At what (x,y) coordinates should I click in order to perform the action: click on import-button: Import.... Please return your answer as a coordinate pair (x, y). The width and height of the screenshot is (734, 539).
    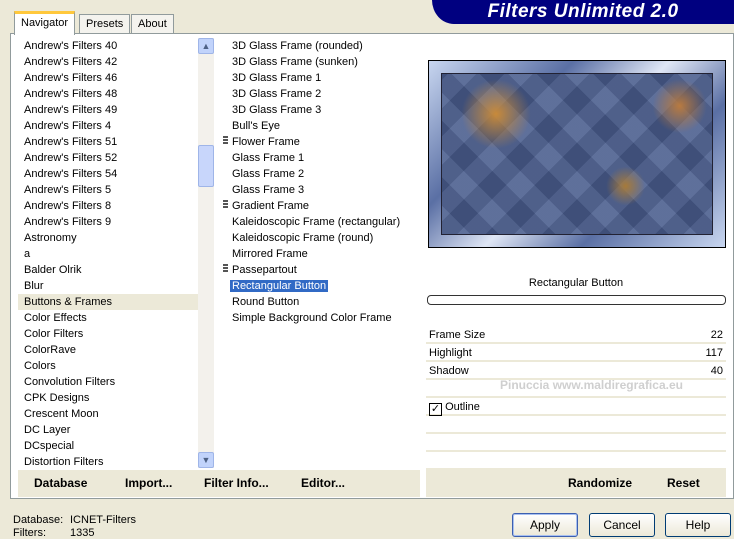
    Looking at the image, I should click on (148, 483).